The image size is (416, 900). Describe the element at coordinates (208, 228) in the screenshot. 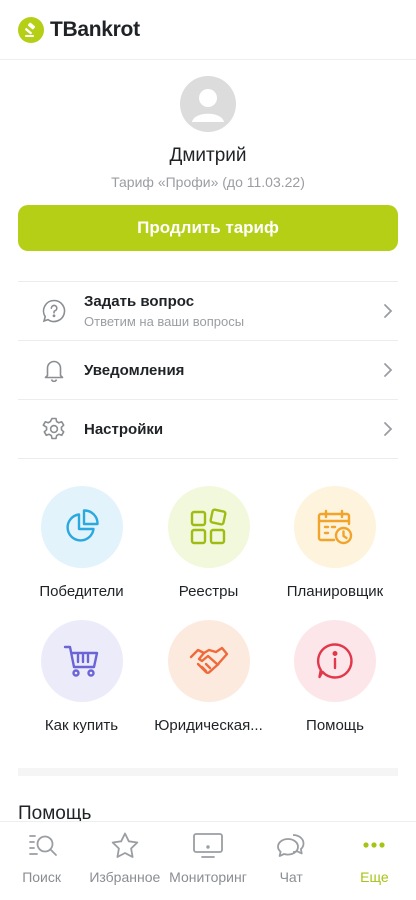

I see `extend-tariff-button: Продлить тариф` at that location.